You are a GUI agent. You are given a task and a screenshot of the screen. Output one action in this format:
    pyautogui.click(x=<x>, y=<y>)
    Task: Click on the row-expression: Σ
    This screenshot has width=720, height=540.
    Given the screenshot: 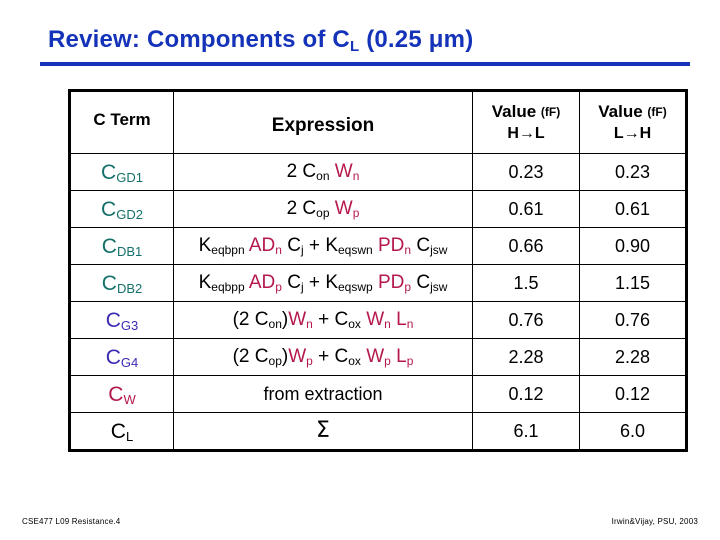 What is the action you would take?
    pyautogui.click(x=323, y=432)
    